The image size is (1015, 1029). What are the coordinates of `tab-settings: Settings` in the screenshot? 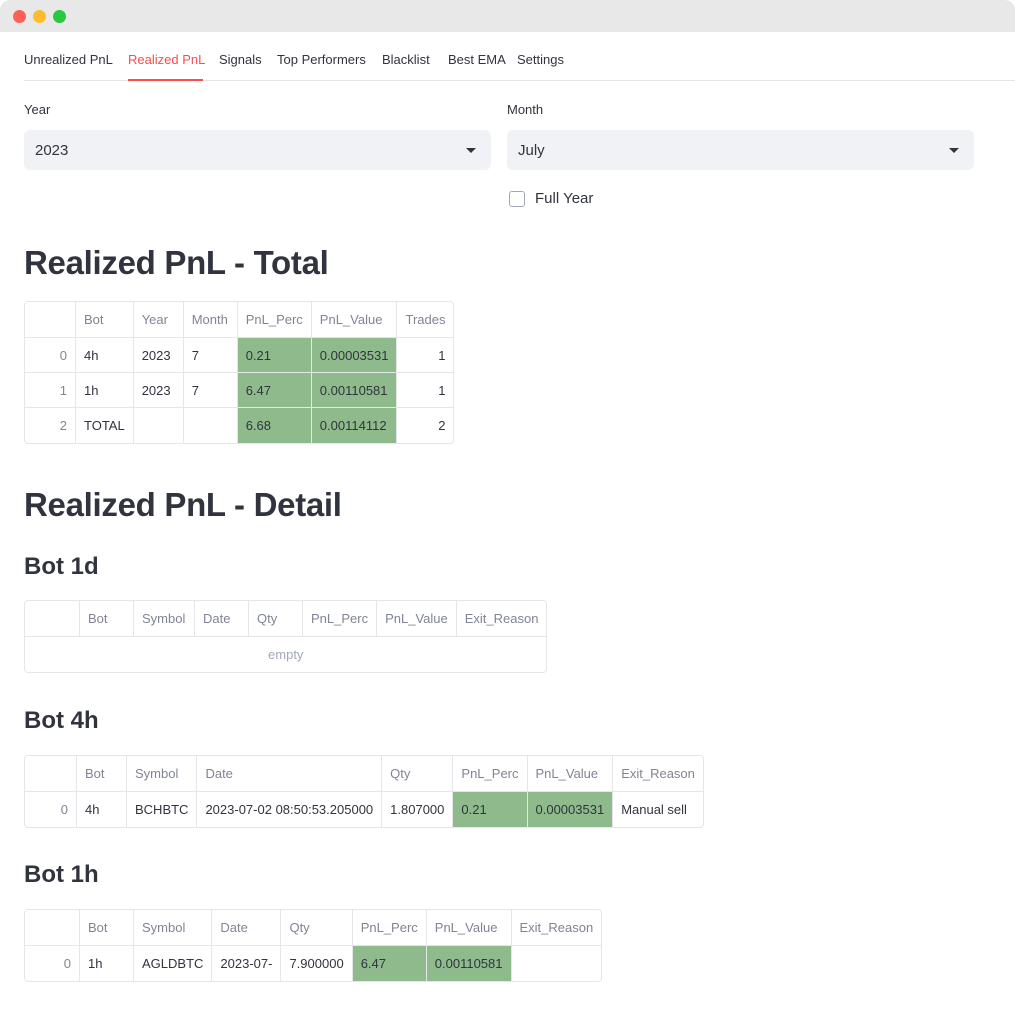 It's located at (540, 59).